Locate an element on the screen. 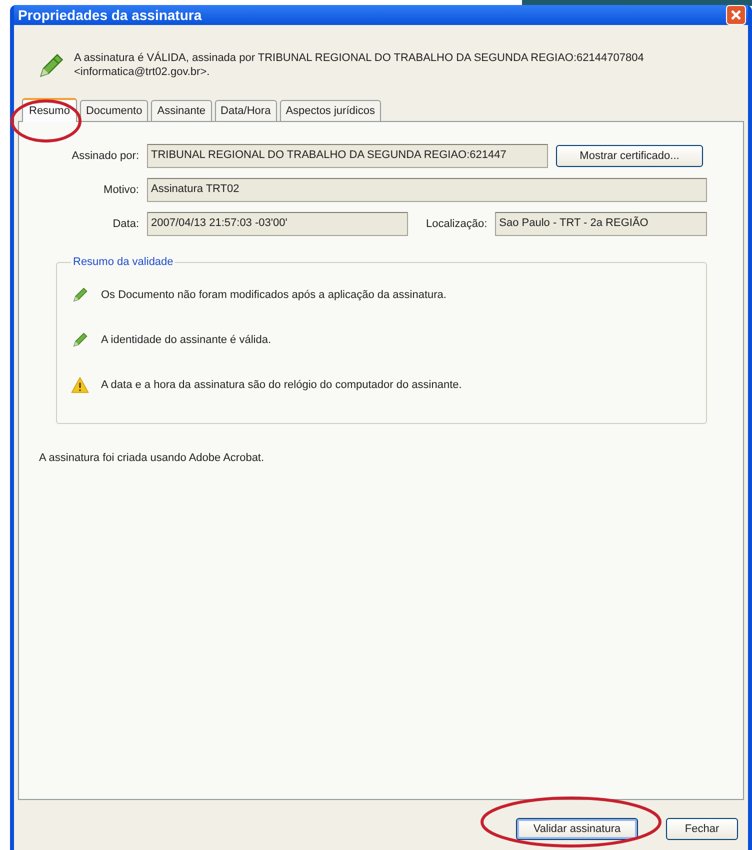 The width and height of the screenshot is (752, 850). close-icon is located at coordinates (736, 15).